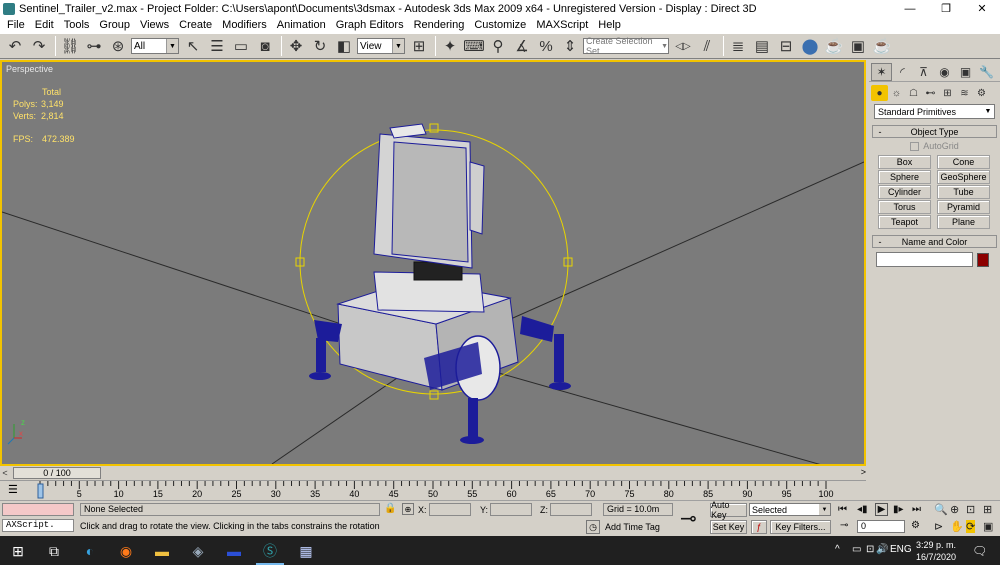 The width and height of the screenshot is (1000, 565). What do you see at coordinates (963, 207) in the screenshot?
I see `pyramid-button: Pyramid` at bounding box center [963, 207].